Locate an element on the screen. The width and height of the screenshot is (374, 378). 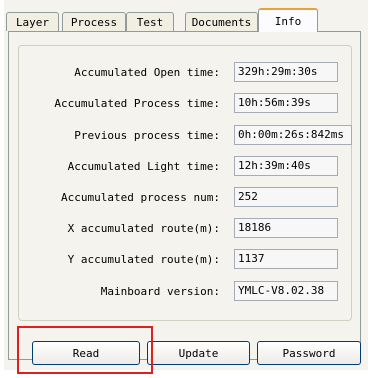
process-time-field: 10h:56m:39s is located at coordinates (286, 103).